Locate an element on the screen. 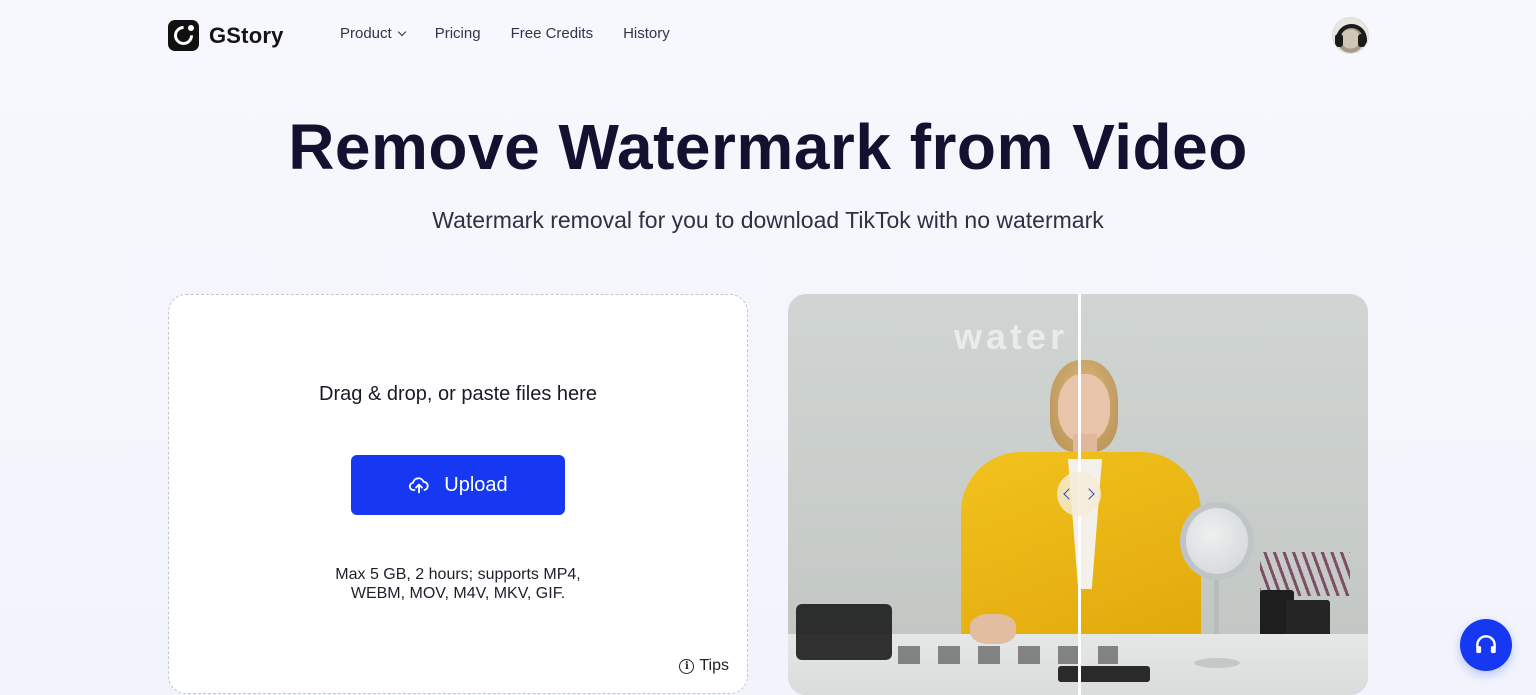  nav-item-pricing: Pricing is located at coordinates (458, 33).